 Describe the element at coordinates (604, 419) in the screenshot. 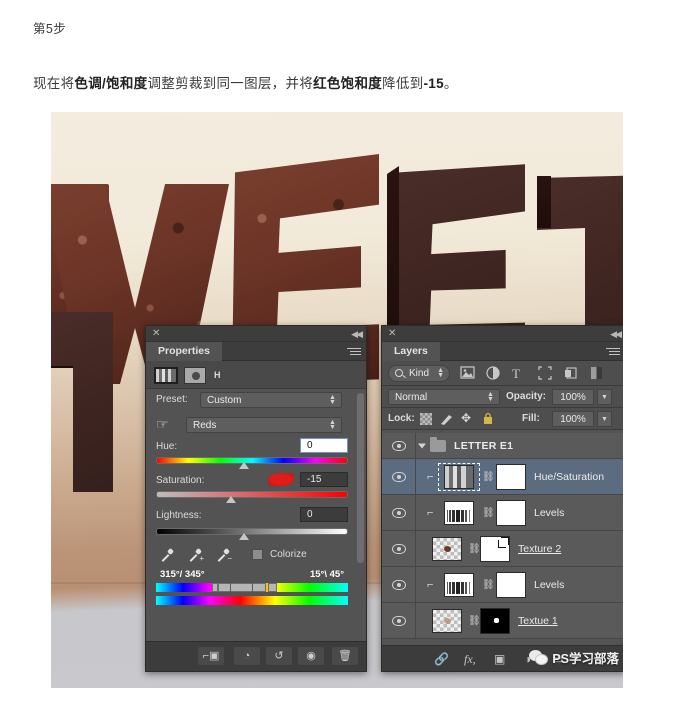

I see `fill-dropdown-arrow: ▼` at that location.